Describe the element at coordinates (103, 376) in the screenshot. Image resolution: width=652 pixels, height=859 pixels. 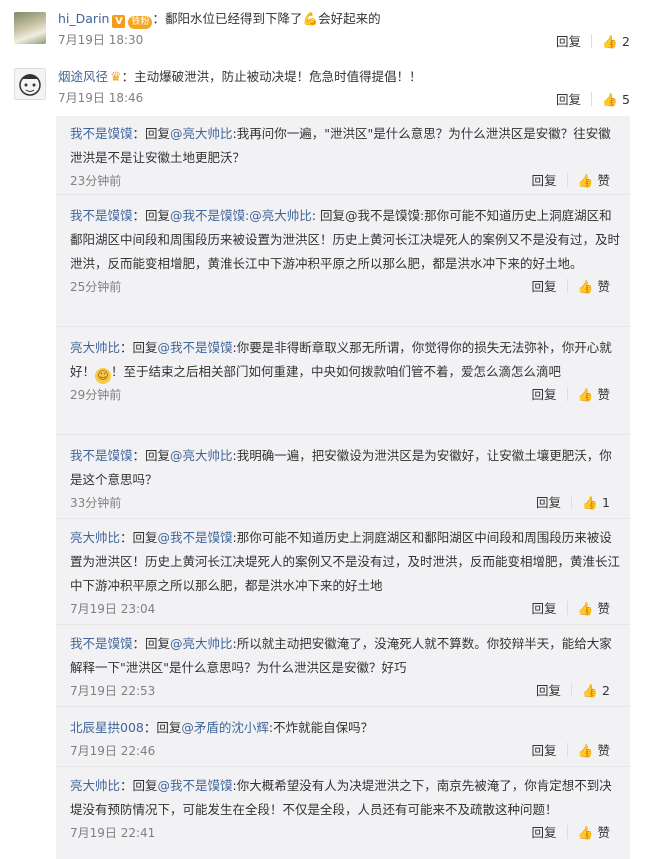
I see `smile-emoji-icon: ☺` at that location.